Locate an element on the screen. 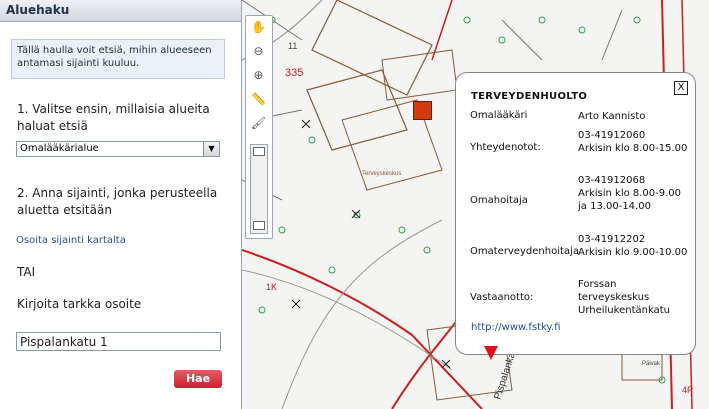  pan-hand-icon: ✋ is located at coordinates (258, 27).